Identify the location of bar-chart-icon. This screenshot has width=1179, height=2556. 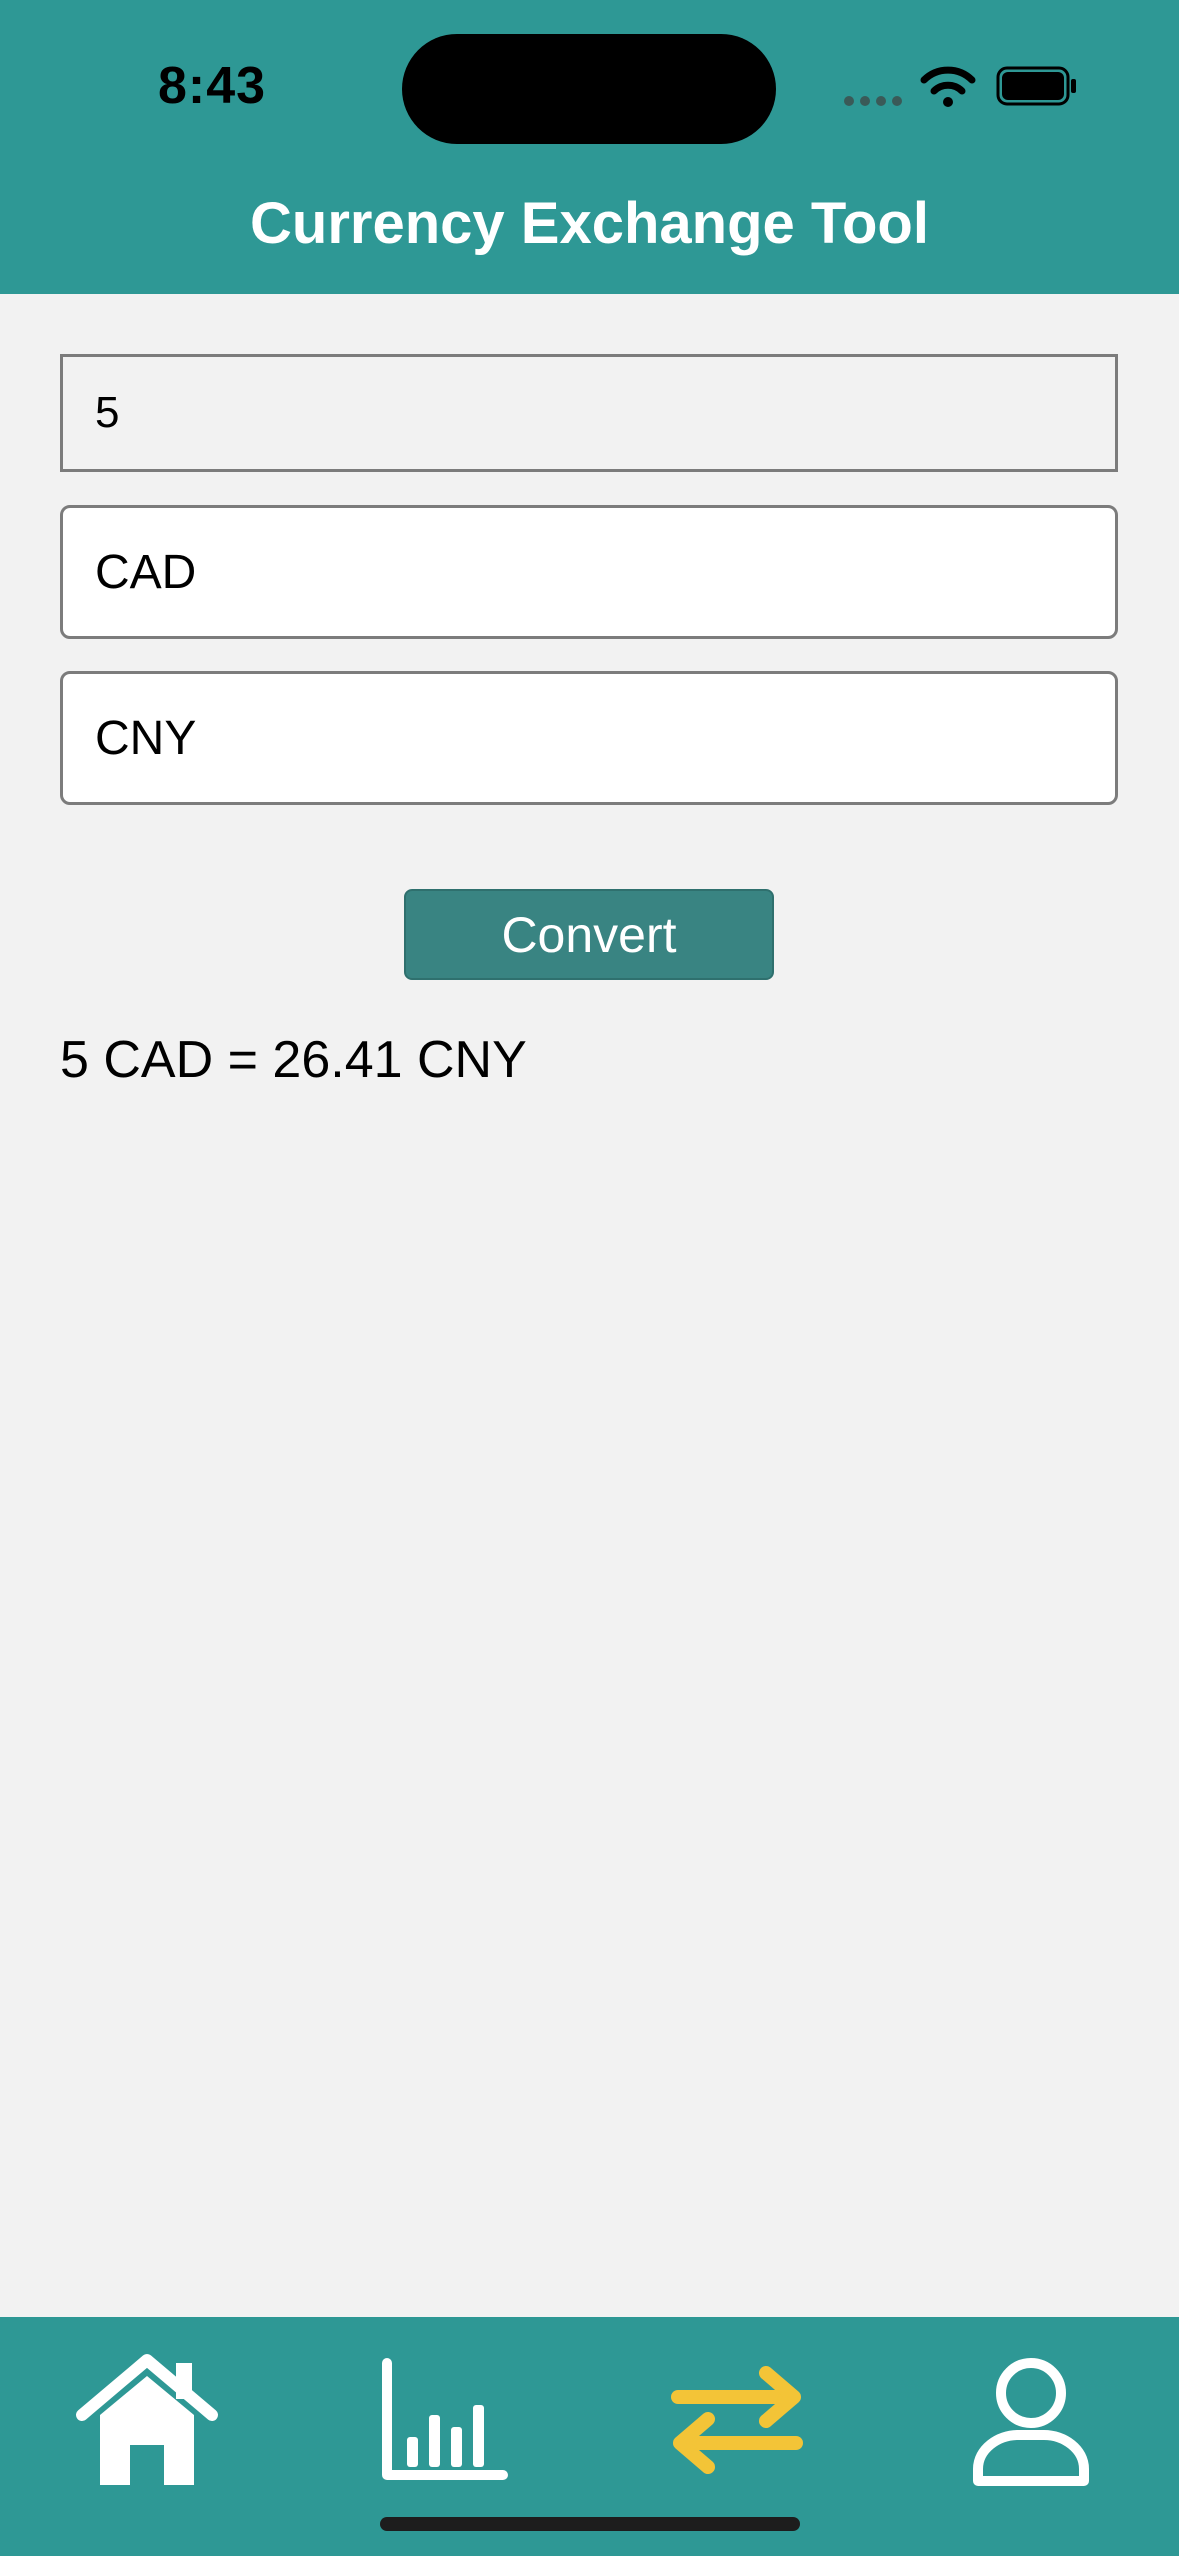
(445, 2419).